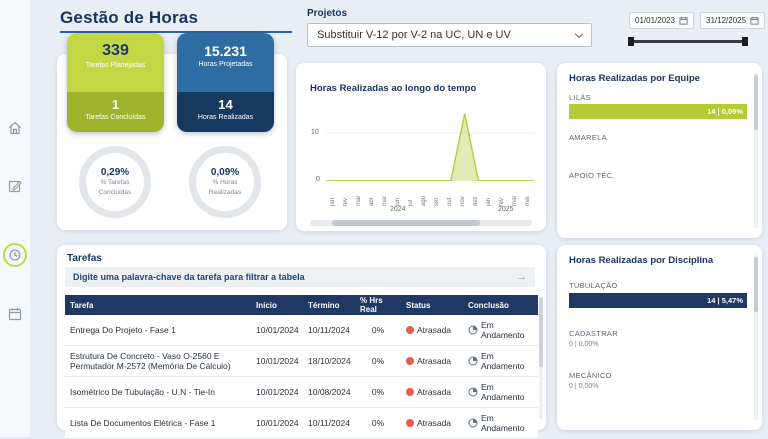 Image resolution: width=768 pixels, height=439 pixels. I want to click on concluded-tasks-label: Tarefas Concluídas, so click(115, 117).